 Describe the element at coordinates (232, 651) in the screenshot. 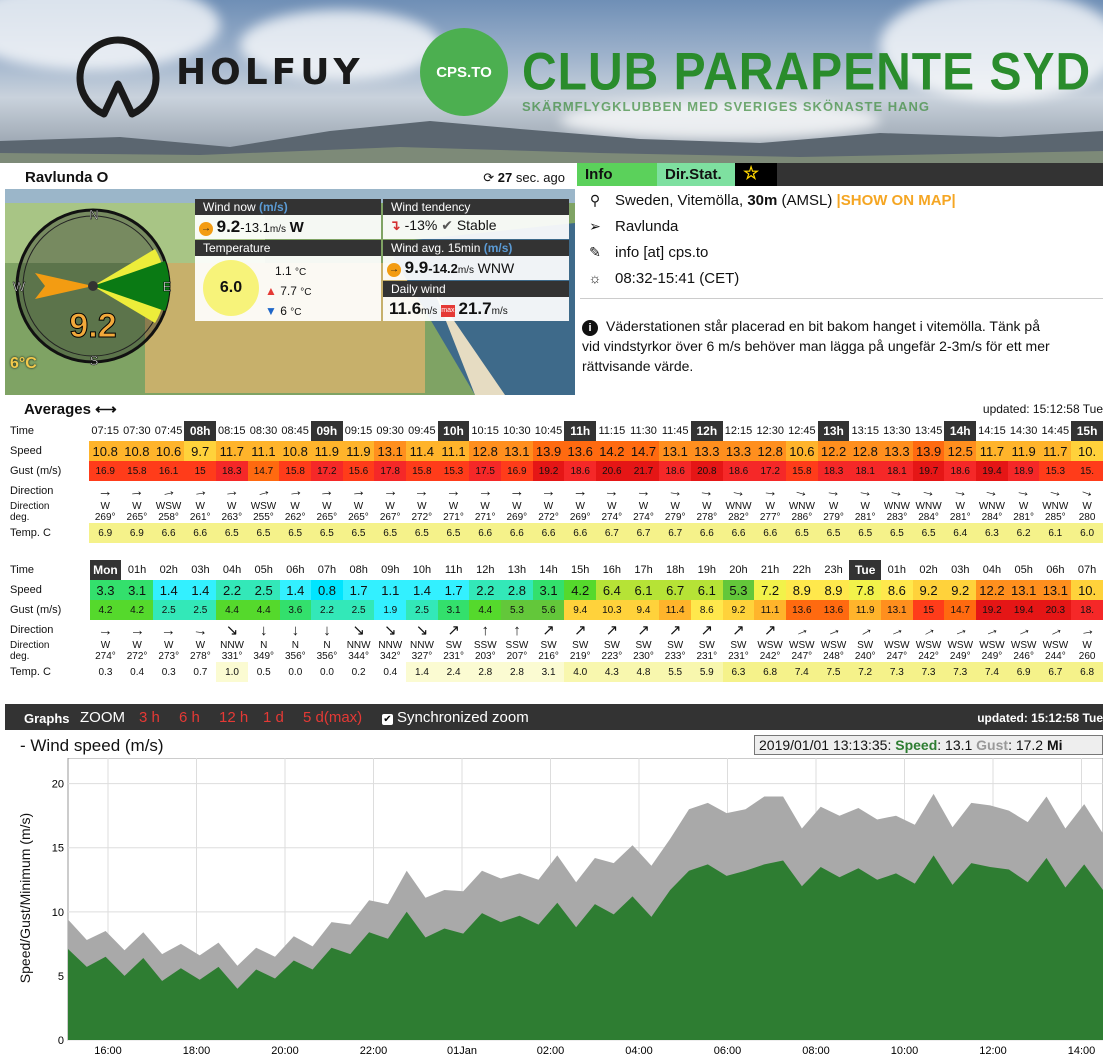

I see `direction-deg-cell: NNW 331°` at that location.